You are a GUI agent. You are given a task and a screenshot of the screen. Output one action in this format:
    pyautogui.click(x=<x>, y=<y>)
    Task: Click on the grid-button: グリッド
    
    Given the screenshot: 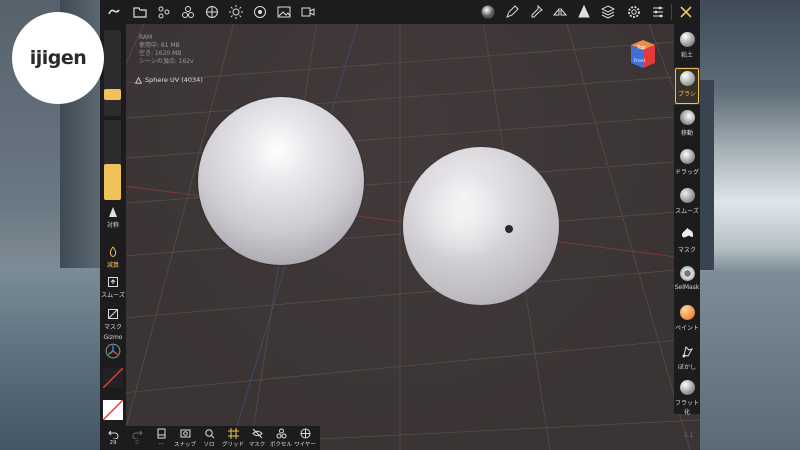 What is the action you would take?
    pyautogui.click(x=233, y=438)
    